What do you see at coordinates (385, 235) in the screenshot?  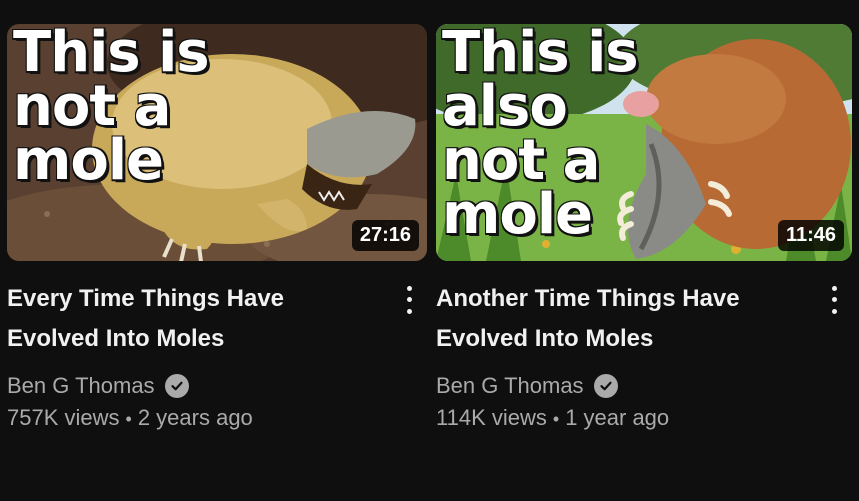 I see `duration-badge: 27:16` at bounding box center [385, 235].